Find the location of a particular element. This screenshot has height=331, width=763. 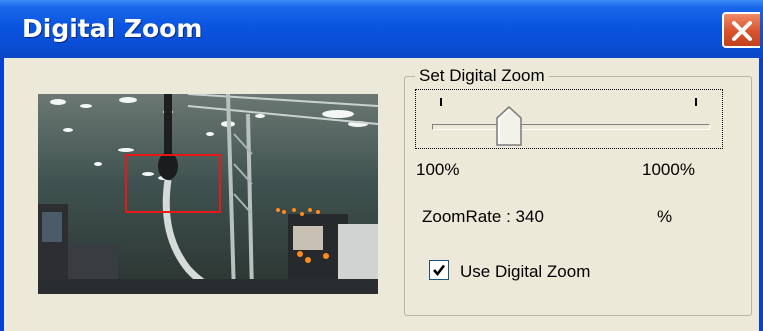

window-title: Digital Zoom is located at coordinates (112, 28).